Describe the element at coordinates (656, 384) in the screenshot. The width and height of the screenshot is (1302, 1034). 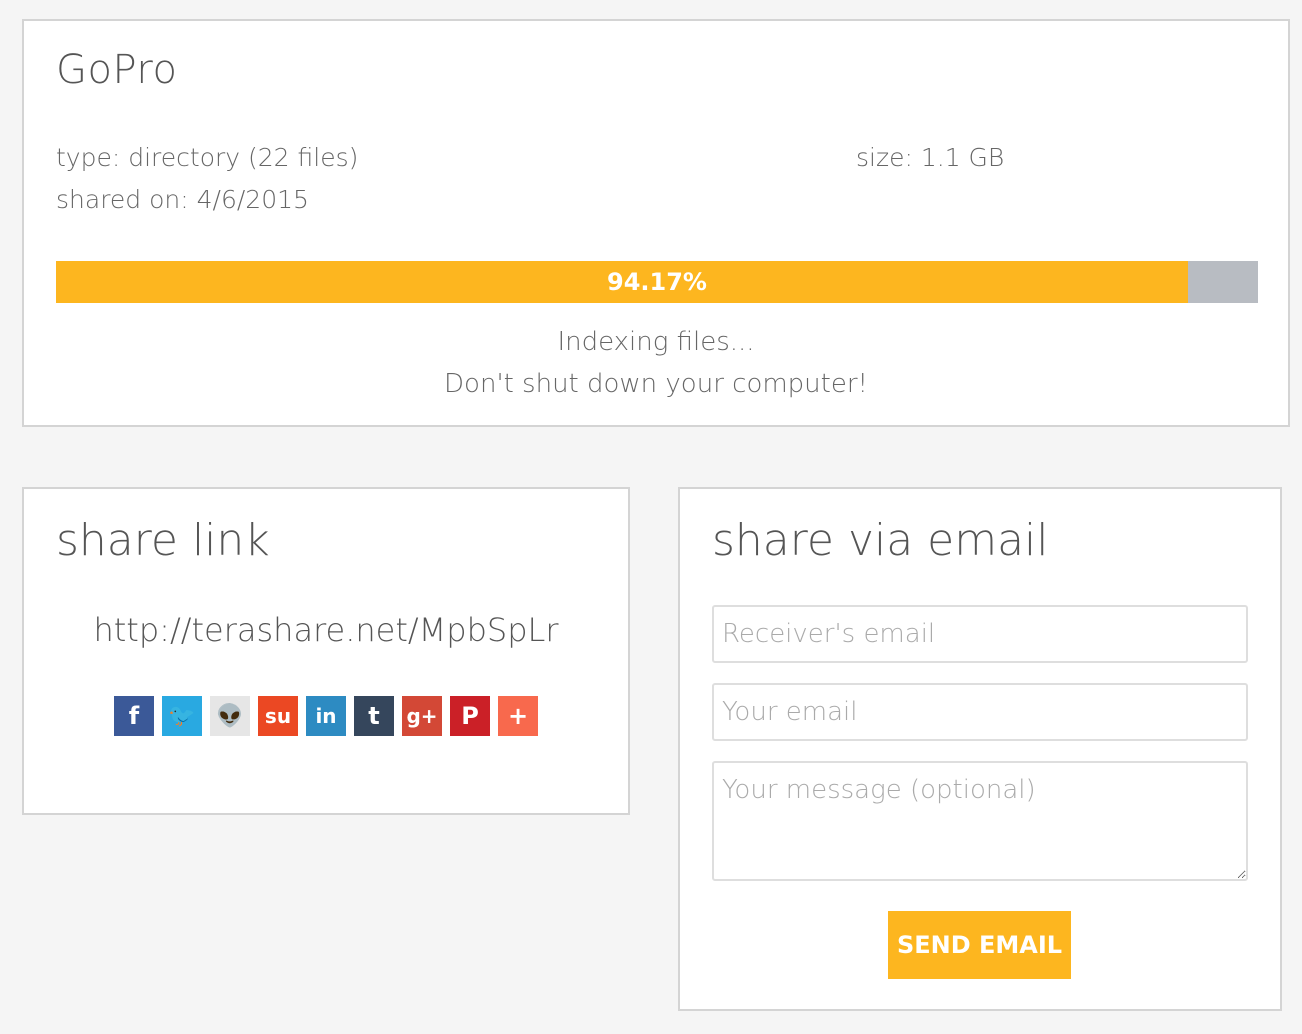
I see `status-warning: Don't shut down your computer!` at that location.